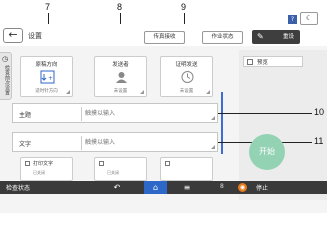  Describe the element at coordinates (164, 37) in the screenshot. I see `fax-receive-button: 传真接收` at that location.